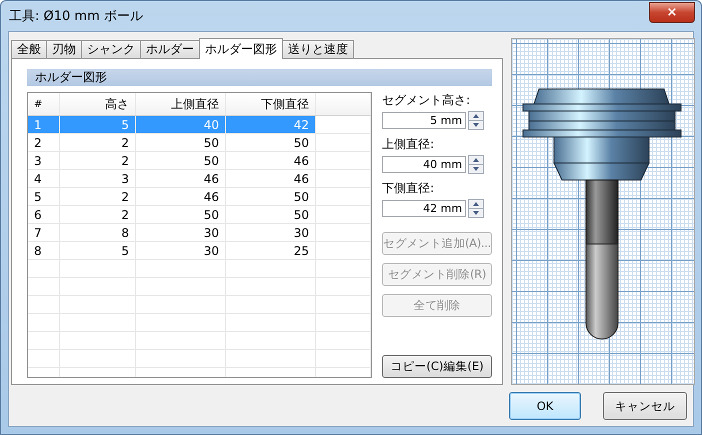  I want to click on table-cell: 40, so click(181, 124).